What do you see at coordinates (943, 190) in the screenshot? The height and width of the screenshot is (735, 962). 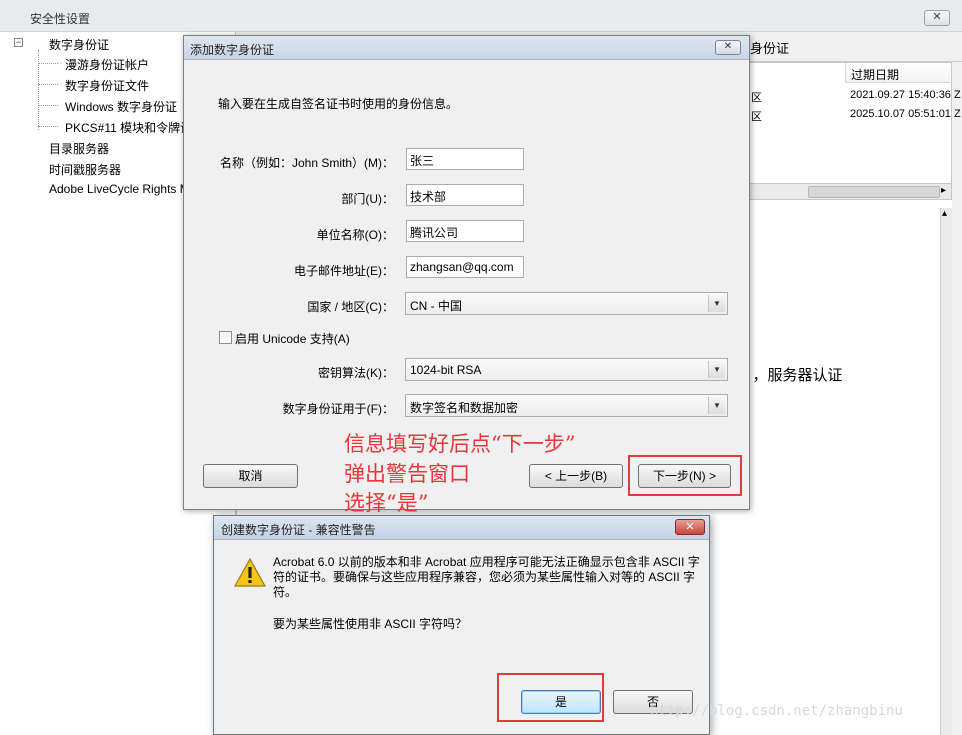 I see `scroll-right-icon: ▸` at bounding box center [943, 190].